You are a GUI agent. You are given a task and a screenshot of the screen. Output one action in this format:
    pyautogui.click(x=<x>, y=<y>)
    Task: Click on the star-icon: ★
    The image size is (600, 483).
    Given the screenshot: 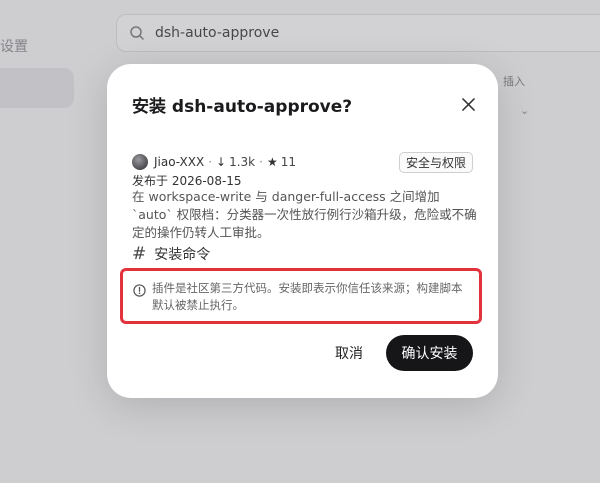 What is the action you would take?
    pyautogui.click(x=272, y=162)
    